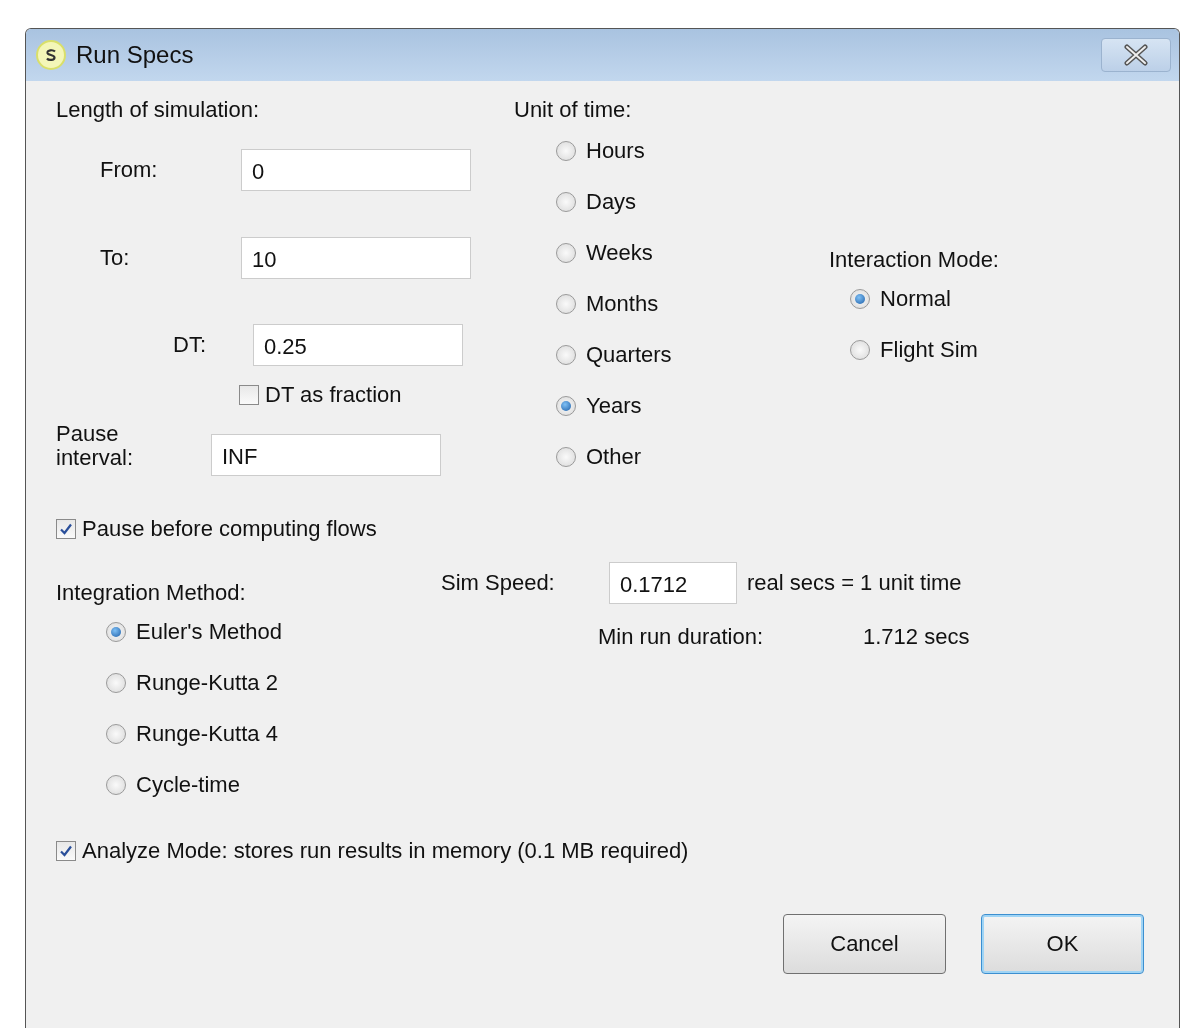  What do you see at coordinates (915, 298) in the screenshot?
I see `radio-label: Normal` at bounding box center [915, 298].